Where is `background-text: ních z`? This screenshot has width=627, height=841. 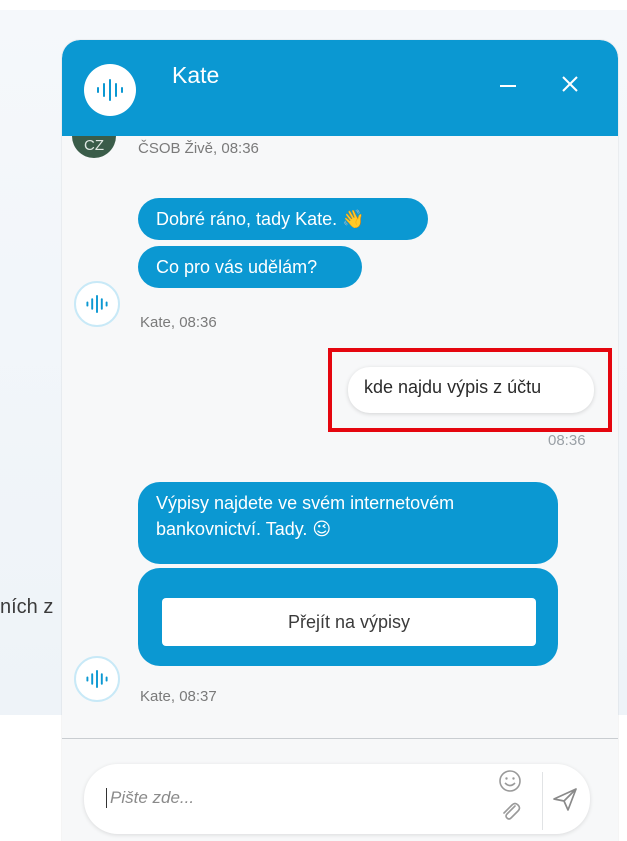 background-text: ních z is located at coordinates (27, 607).